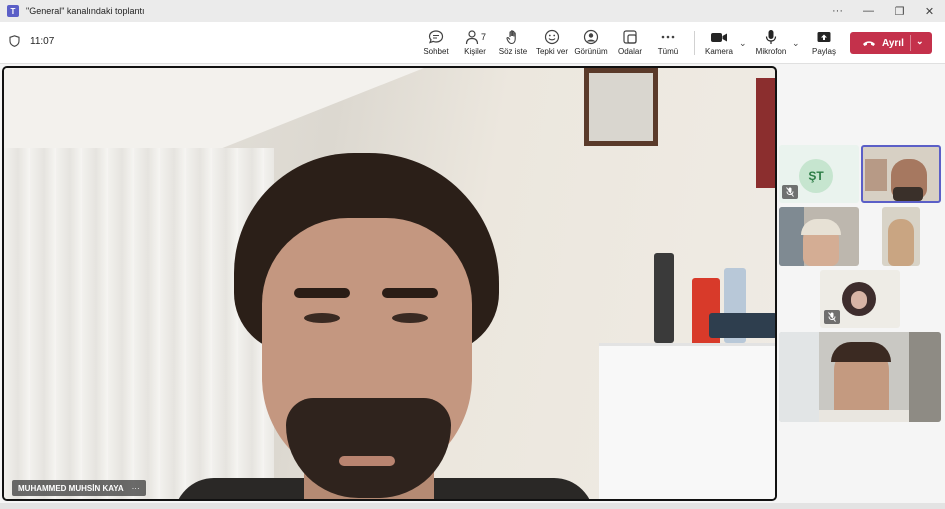 This screenshot has width=945, height=509. Describe the element at coordinates (771, 51) in the screenshot. I see `mic-label: Mikrofon` at that location.